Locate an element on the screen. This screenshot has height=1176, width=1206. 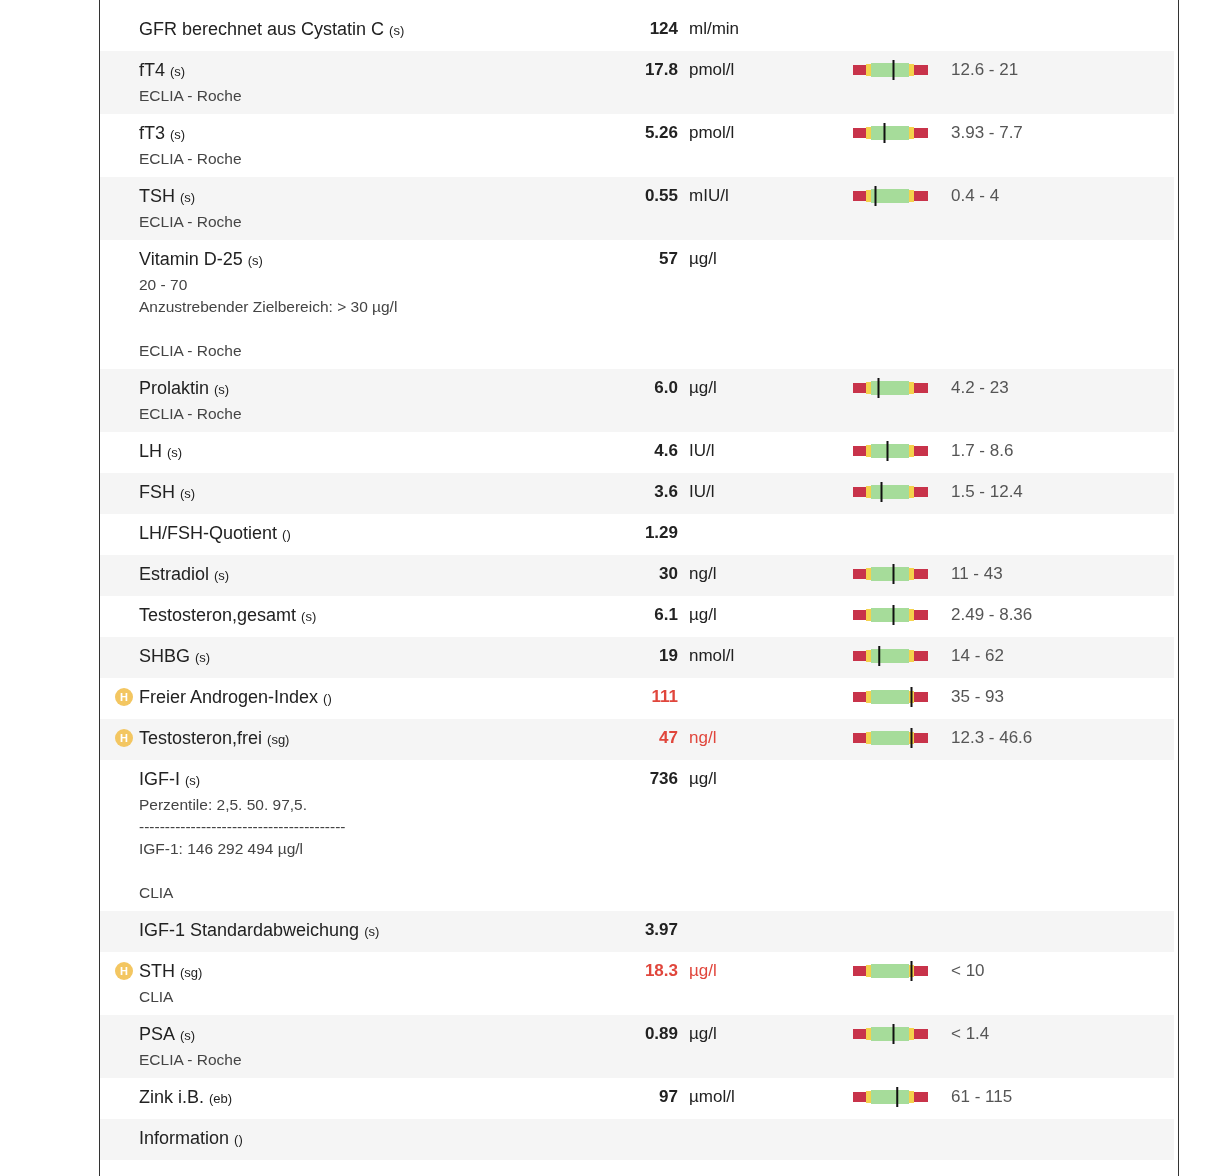
result-value: 1.29 is located at coordinates (660, 533).